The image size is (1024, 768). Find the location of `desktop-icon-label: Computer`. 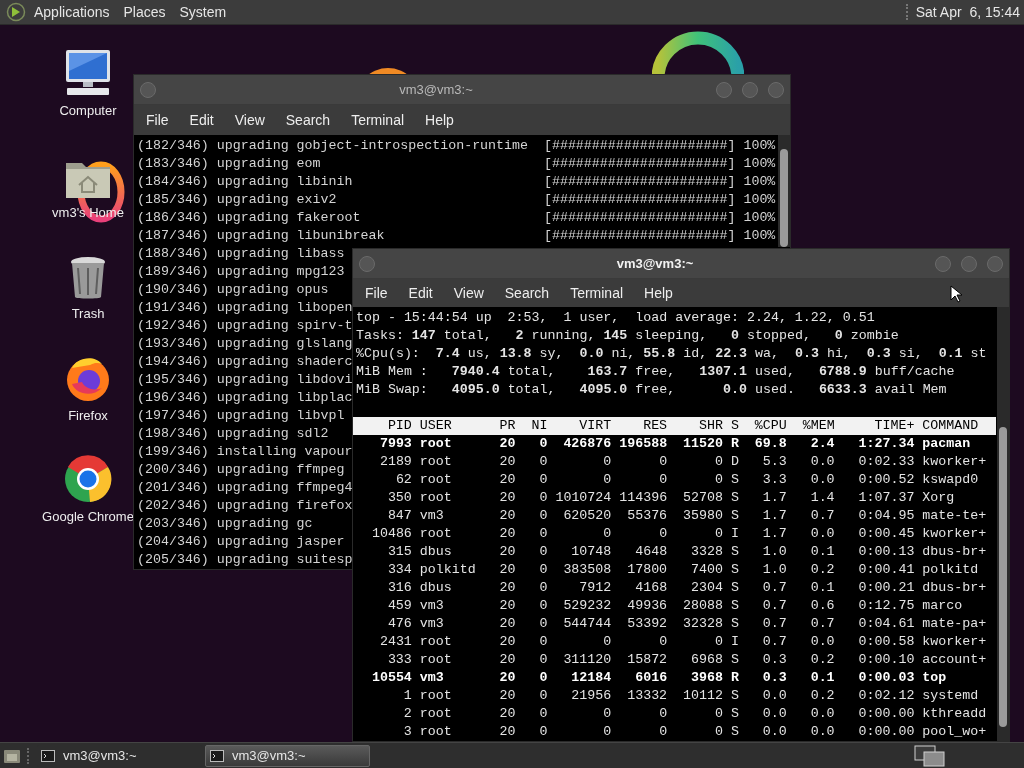

desktop-icon-label: Computer is located at coordinates (88, 111).